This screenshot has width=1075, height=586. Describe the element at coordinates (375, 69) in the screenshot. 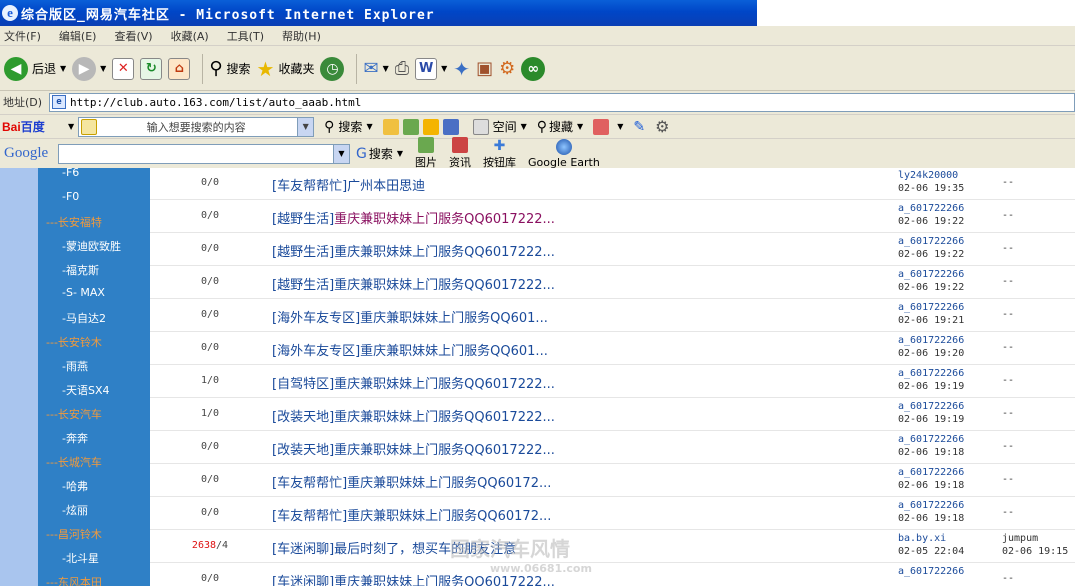

I see `mail-button: ✉ ▼` at that location.